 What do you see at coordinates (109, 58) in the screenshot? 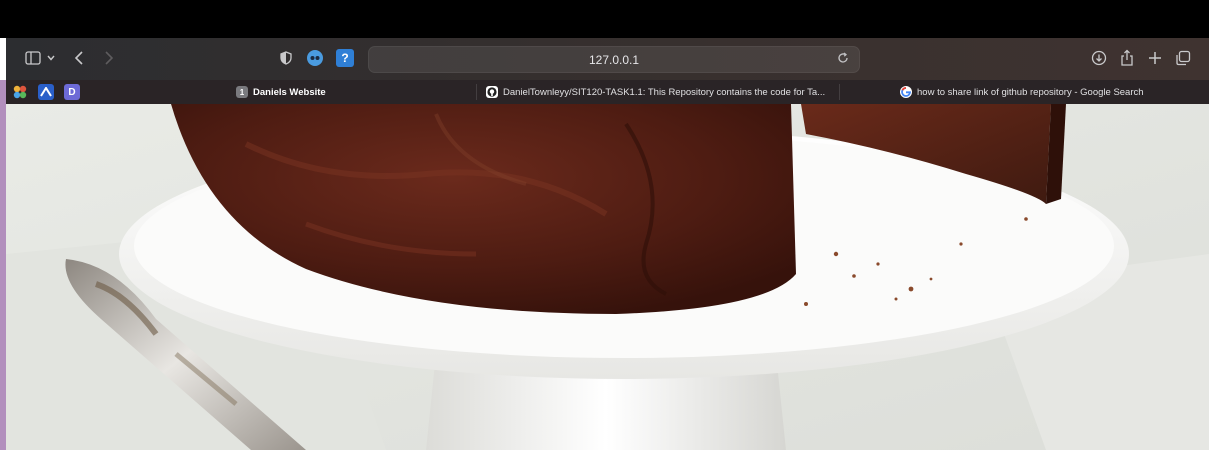
I see `forward-arrow-icon` at bounding box center [109, 58].